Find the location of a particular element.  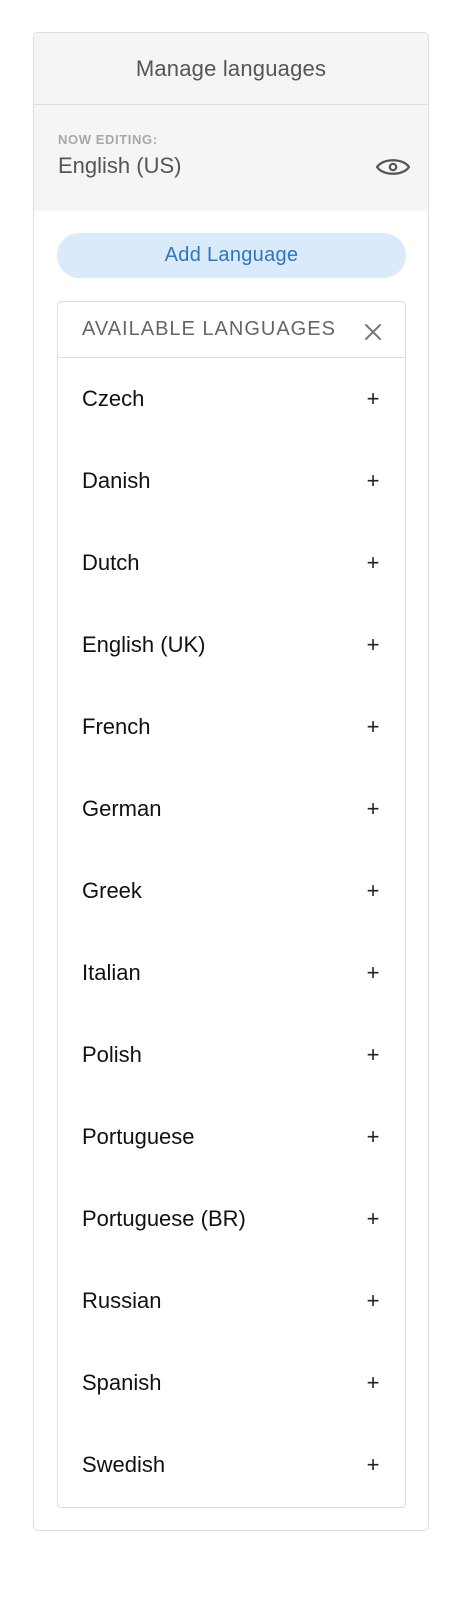

language-item: Portuguese (BR) + is located at coordinates (231, 1219).